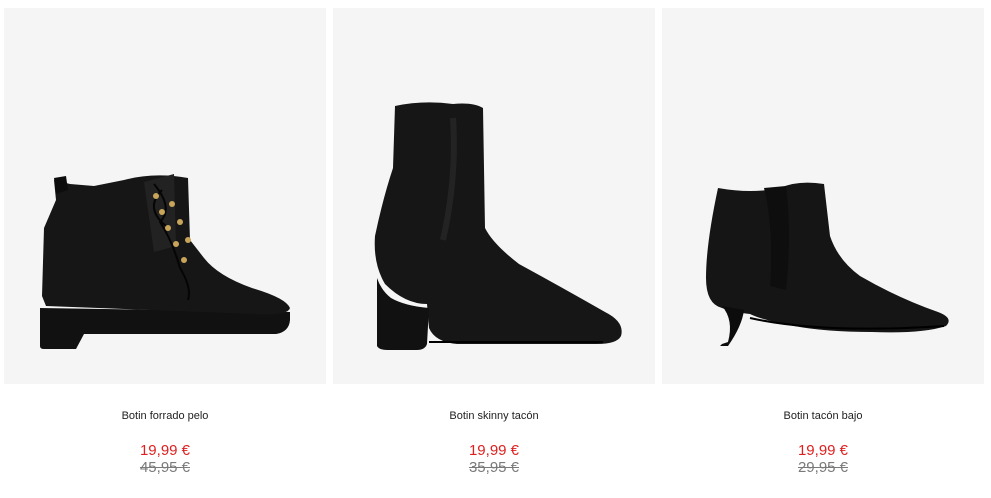  Describe the element at coordinates (827, 264) in the screenshot. I see `kitten-heel-boot-illustration` at that location.